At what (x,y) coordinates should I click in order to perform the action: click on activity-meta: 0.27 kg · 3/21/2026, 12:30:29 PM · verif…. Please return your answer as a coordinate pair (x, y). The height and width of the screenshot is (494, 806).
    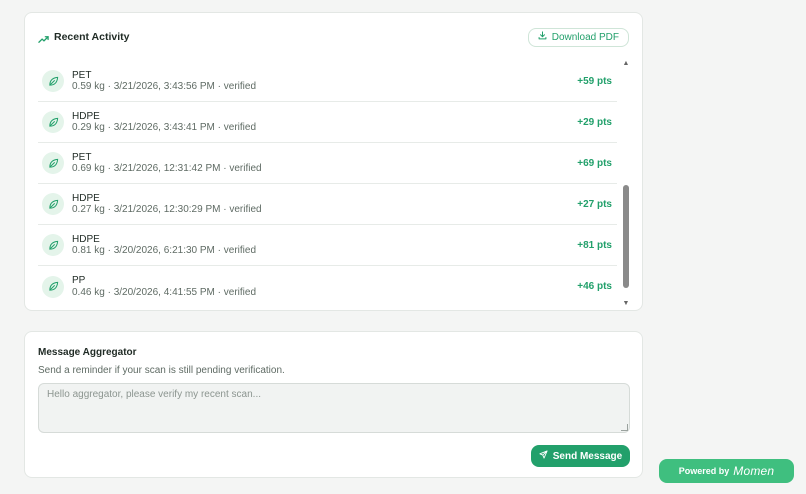
    Looking at the image, I should click on (167, 209).